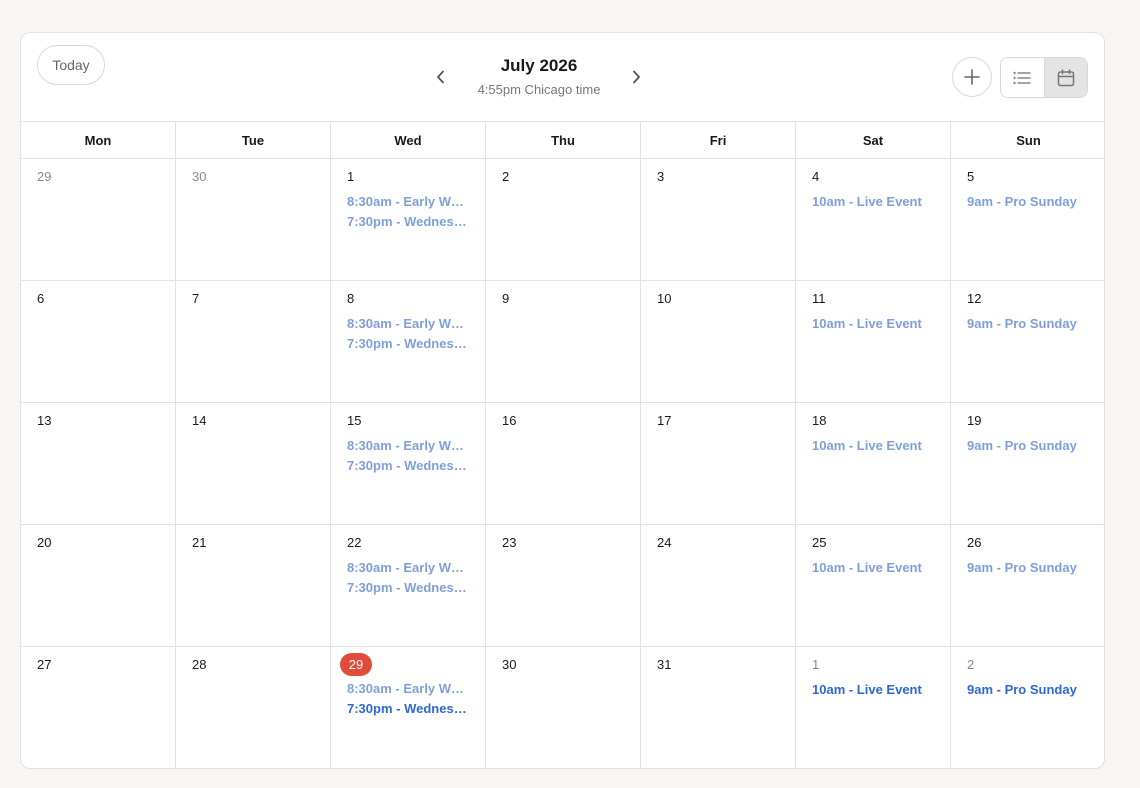 The height and width of the screenshot is (788, 1140). What do you see at coordinates (718, 220) in the screenshot?
I see `day-cell: 3` at bounding box center [718, 220].